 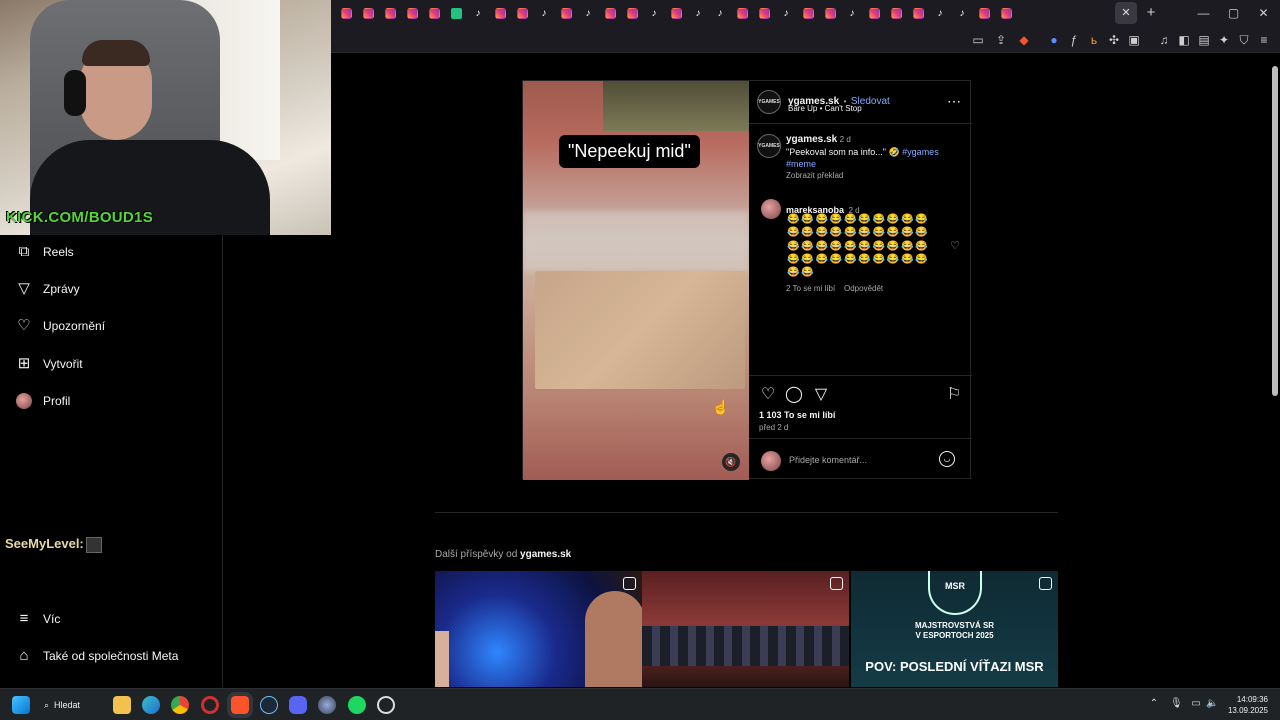 I want to click on vpn-icon: ●, so click(x=1054, y=40).